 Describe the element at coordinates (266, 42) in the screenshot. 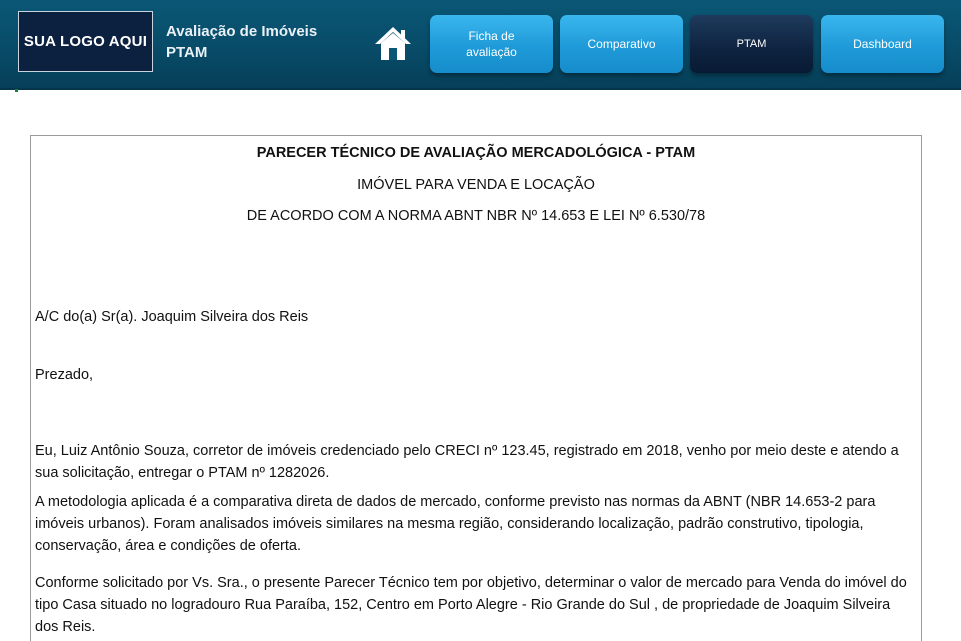

I see `app-title: Avaliação de Imóveis PTAM` at that location.